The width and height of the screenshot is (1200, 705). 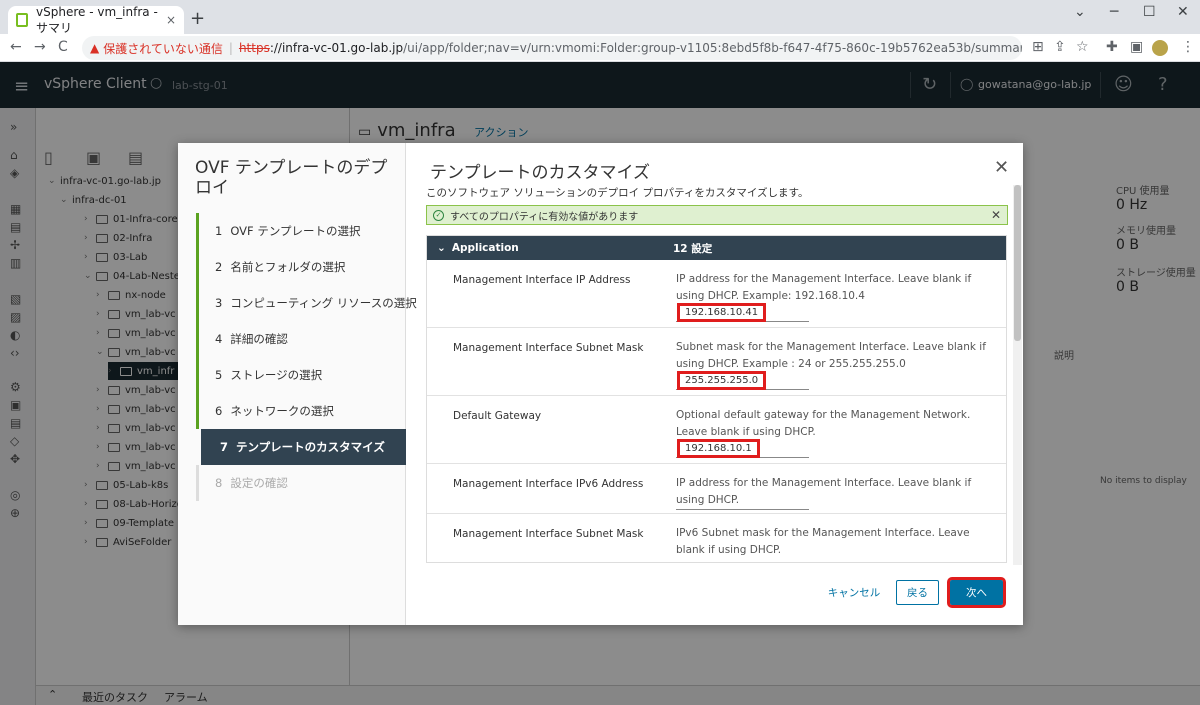 I want to click on back-button: 戻る, so click(x=917, y=592).